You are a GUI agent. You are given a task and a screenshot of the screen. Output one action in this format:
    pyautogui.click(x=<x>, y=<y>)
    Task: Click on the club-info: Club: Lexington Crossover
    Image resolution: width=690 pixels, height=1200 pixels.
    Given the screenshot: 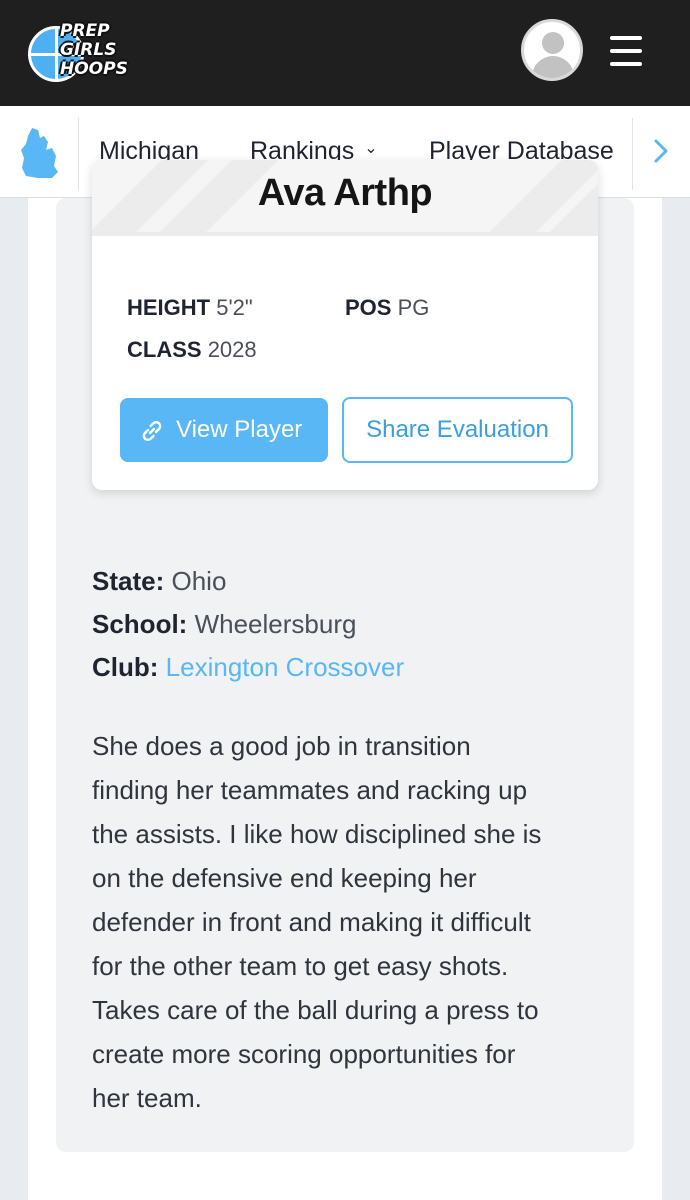 What is the action you would take?
    pyautogui.click(x=248, y=667)
    